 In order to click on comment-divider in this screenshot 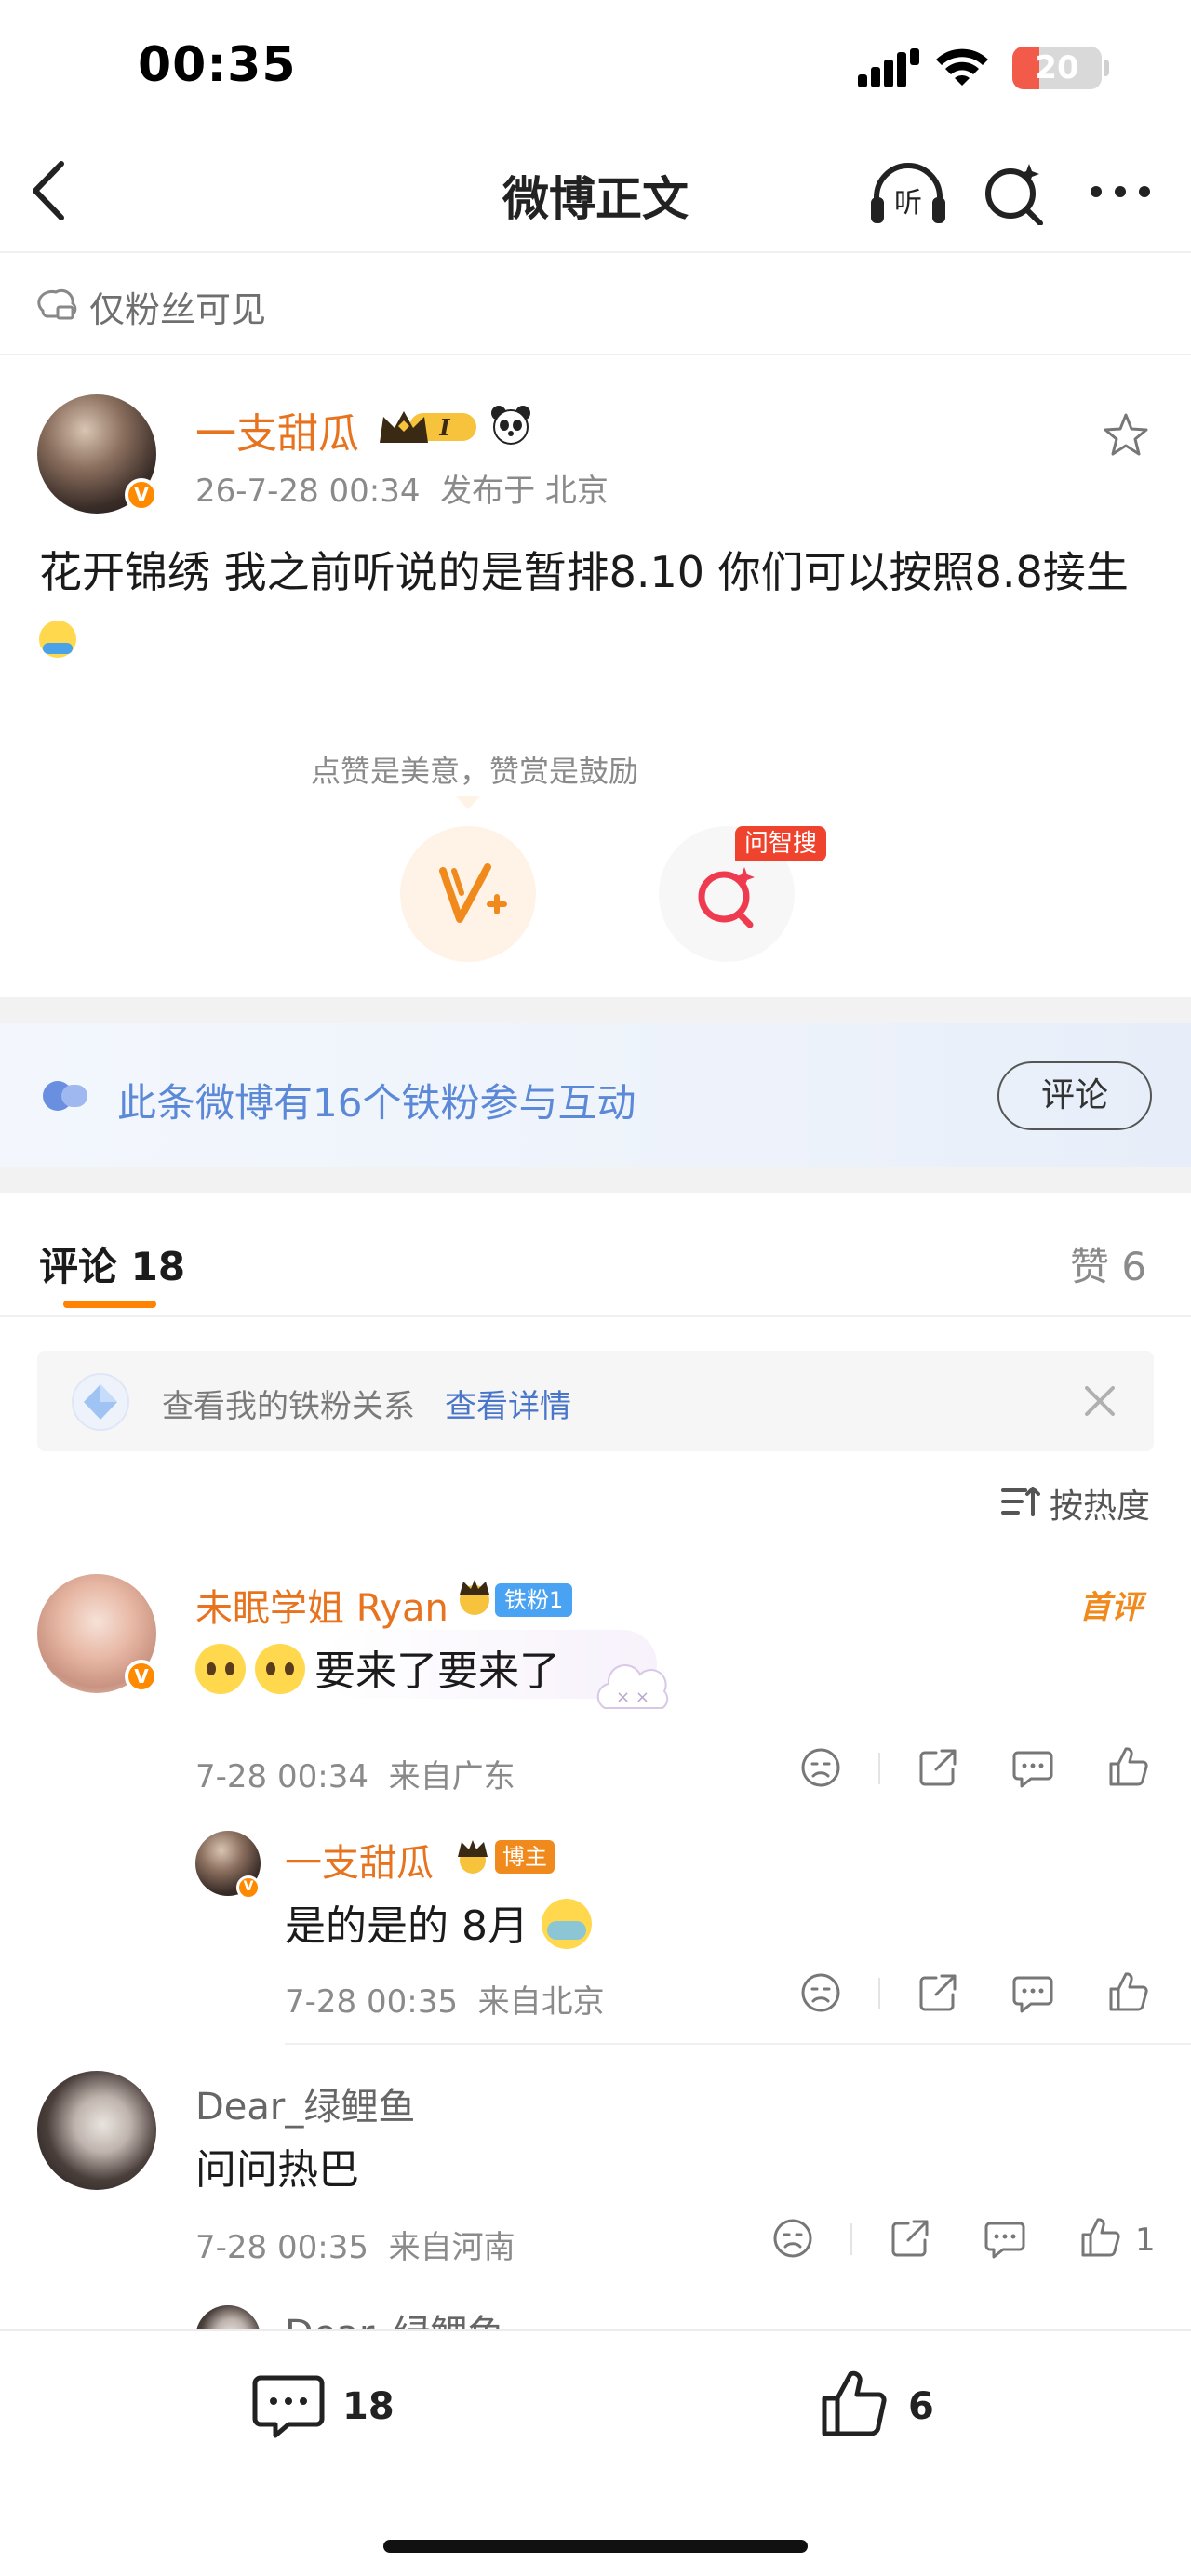, I will do `click(738, 2044)`.